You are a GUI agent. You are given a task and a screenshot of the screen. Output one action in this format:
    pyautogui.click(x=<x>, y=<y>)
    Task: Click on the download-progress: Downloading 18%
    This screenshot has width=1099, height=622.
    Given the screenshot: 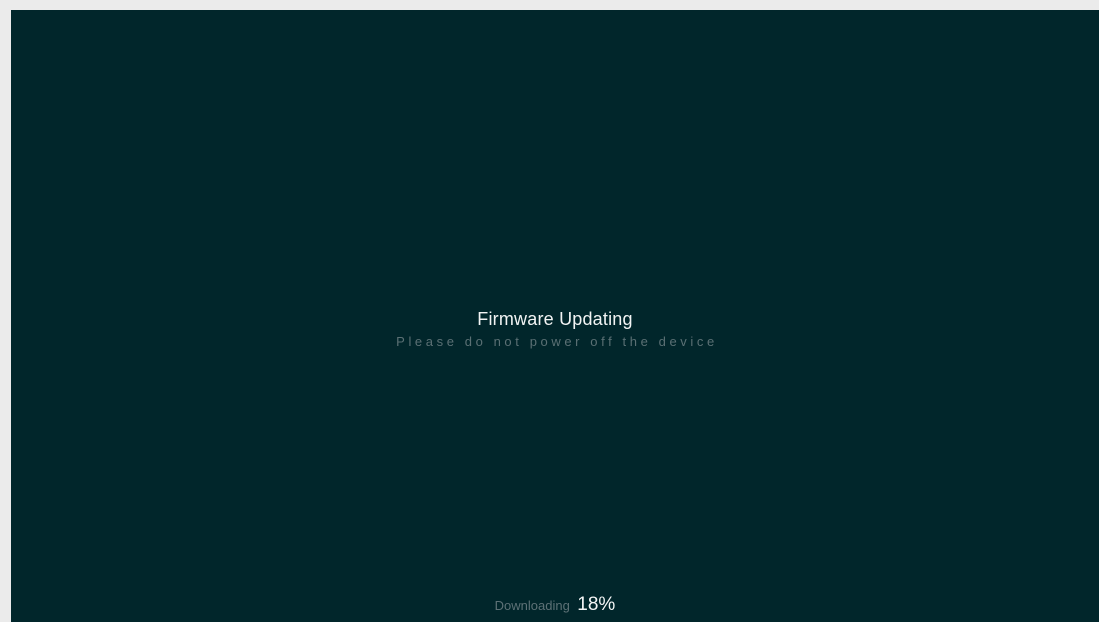 What is the action you would take?
    pyautogui.click(x=555, y=605)
    